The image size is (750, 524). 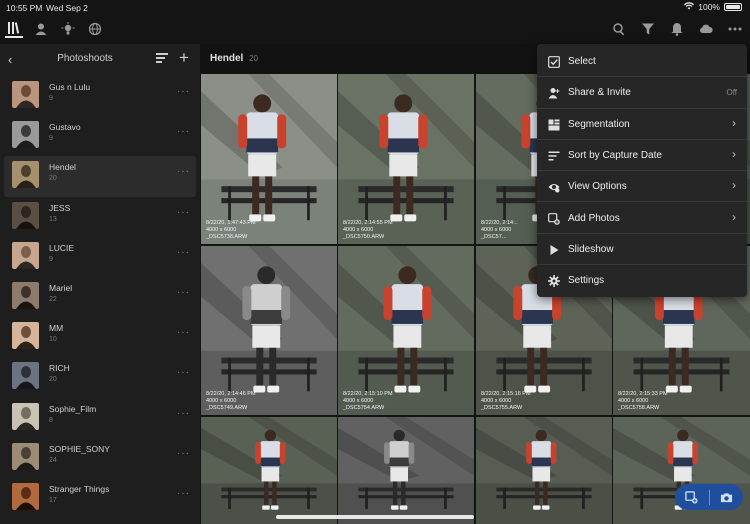 What do you see at coordinates (709, 7) in the screenshot?
I see `battery-percent: 100%` at bounding box center [709, 7].